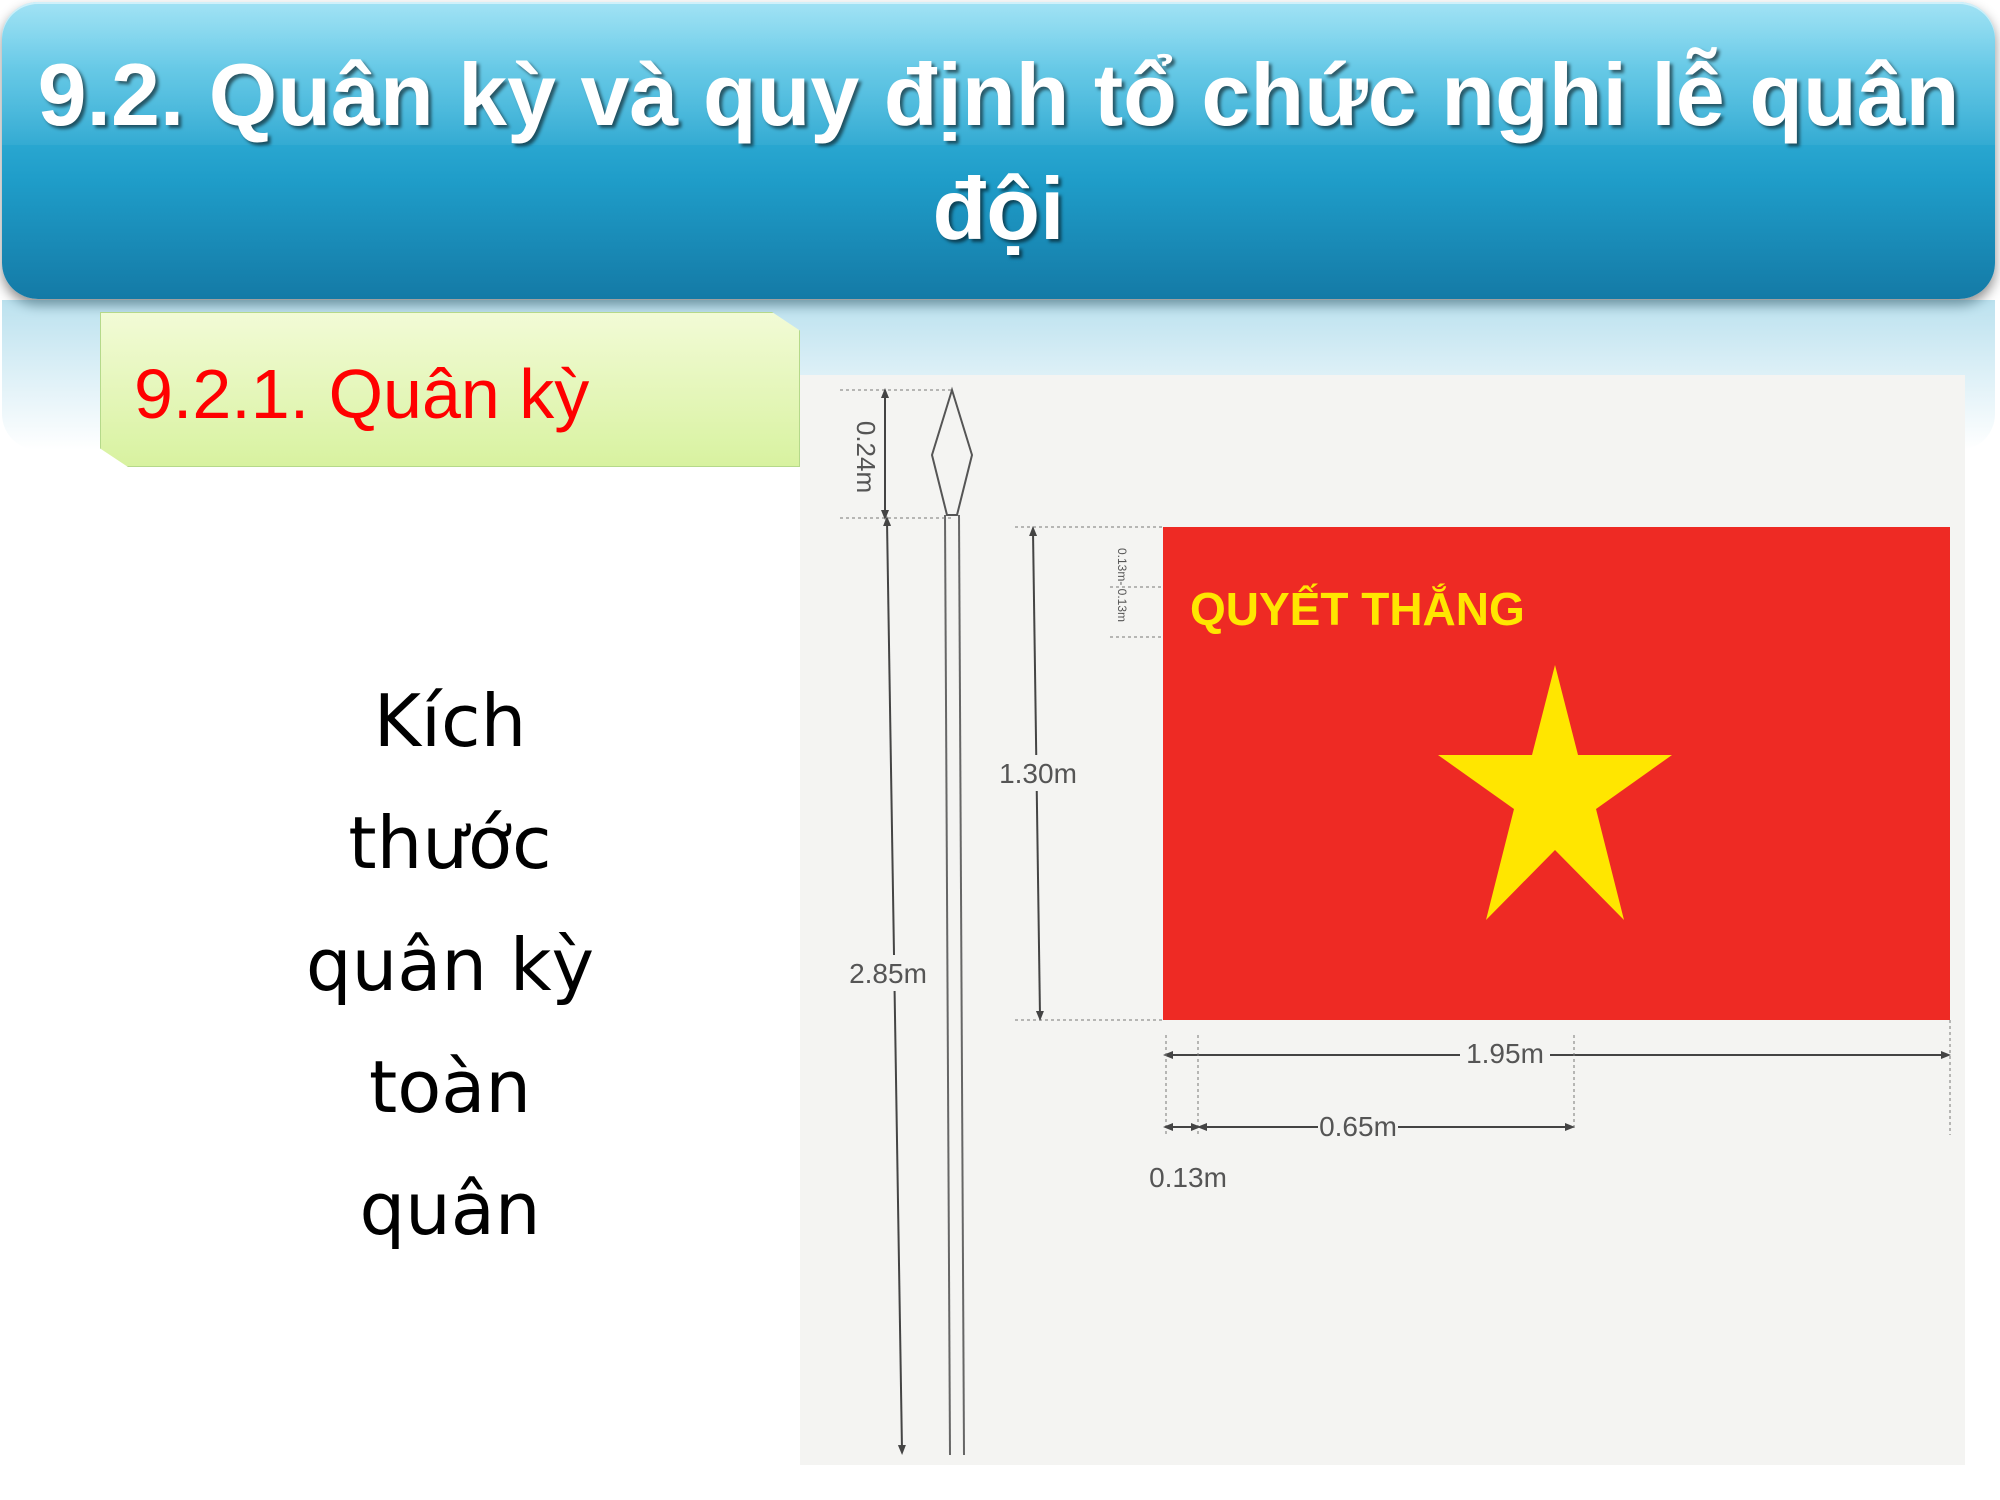  Describe the element at coordinates (961, 985) in the screenshot. I see `flag-pole-right` at that location.